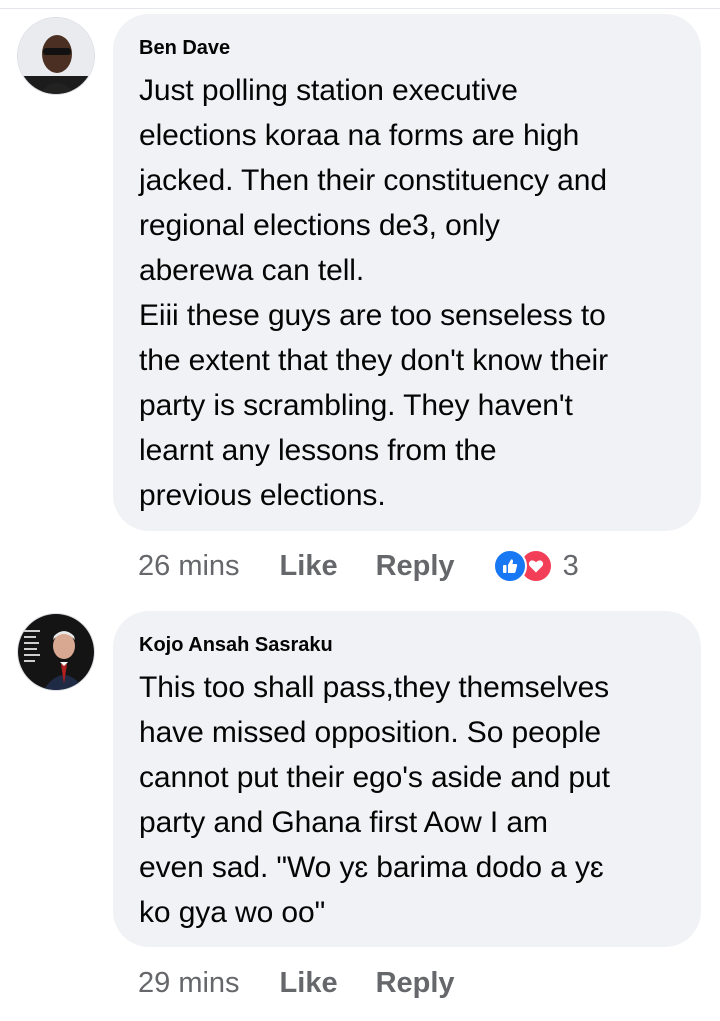 This screenshot has width=720, height=1021. I want to click on comment-timestamp: 26 mins, so click(189, 566).